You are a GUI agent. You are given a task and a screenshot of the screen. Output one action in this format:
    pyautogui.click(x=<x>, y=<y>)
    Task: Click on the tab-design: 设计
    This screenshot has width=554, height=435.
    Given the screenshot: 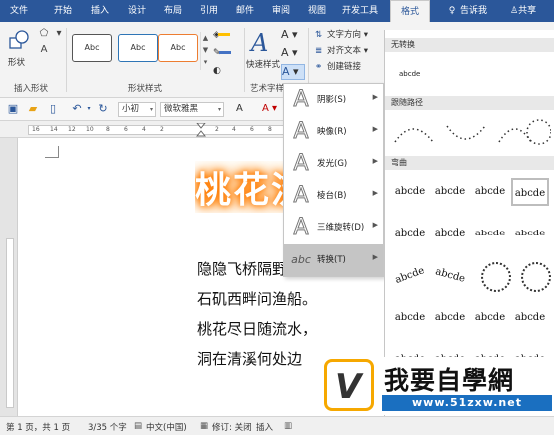 What is the action you would take?
    pyautogui.click(x=137, y=11)
    